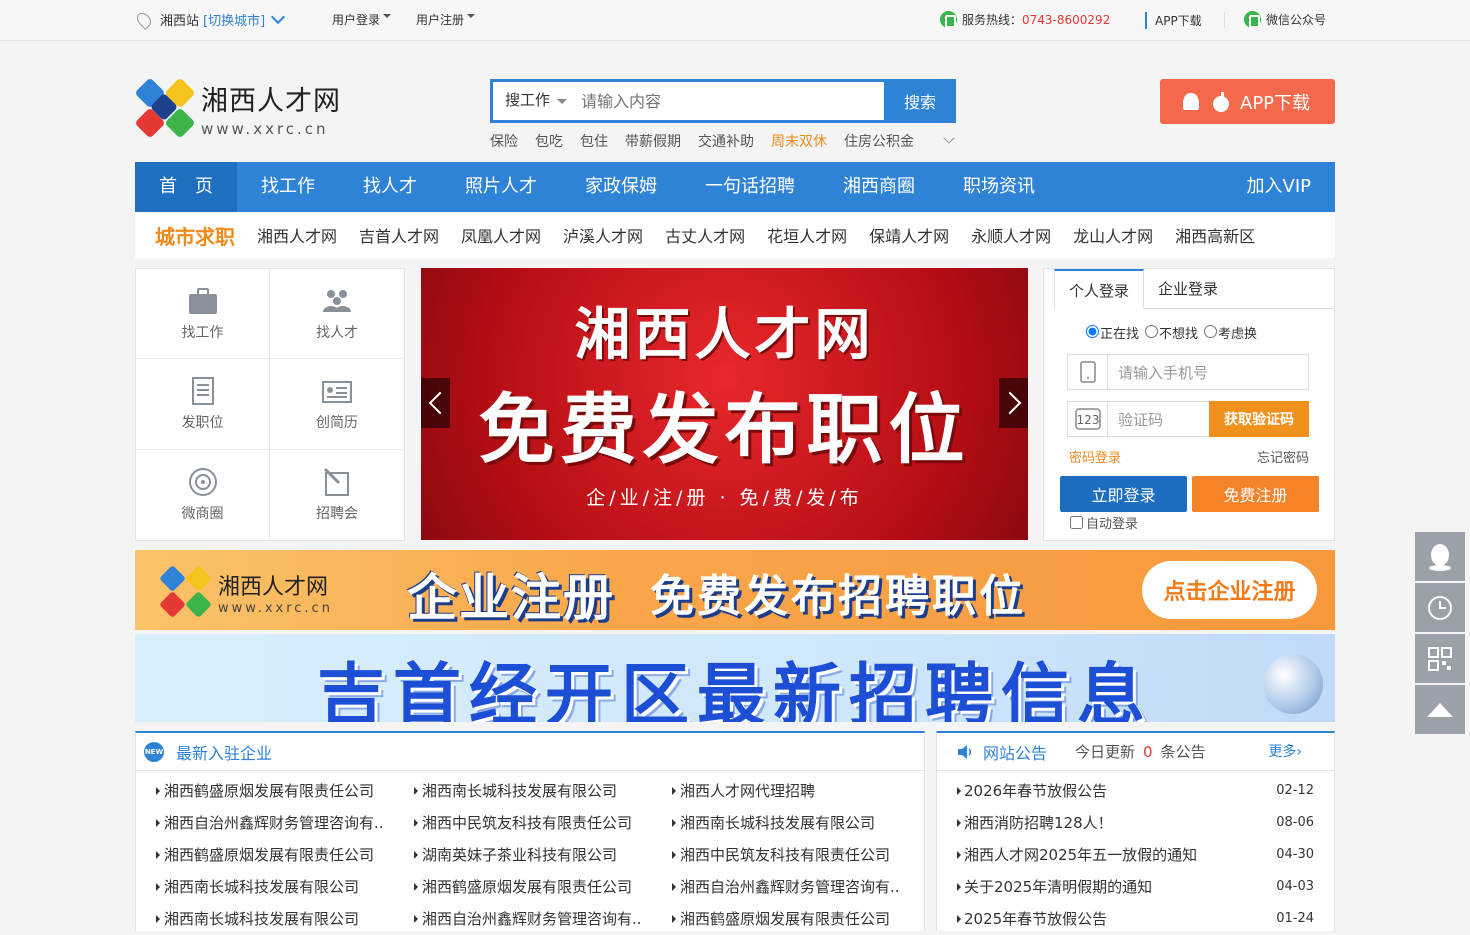  Describe the element at coordinates (534, 101) in the screenshot. I see `search-type-select: 搜工作` at that location.